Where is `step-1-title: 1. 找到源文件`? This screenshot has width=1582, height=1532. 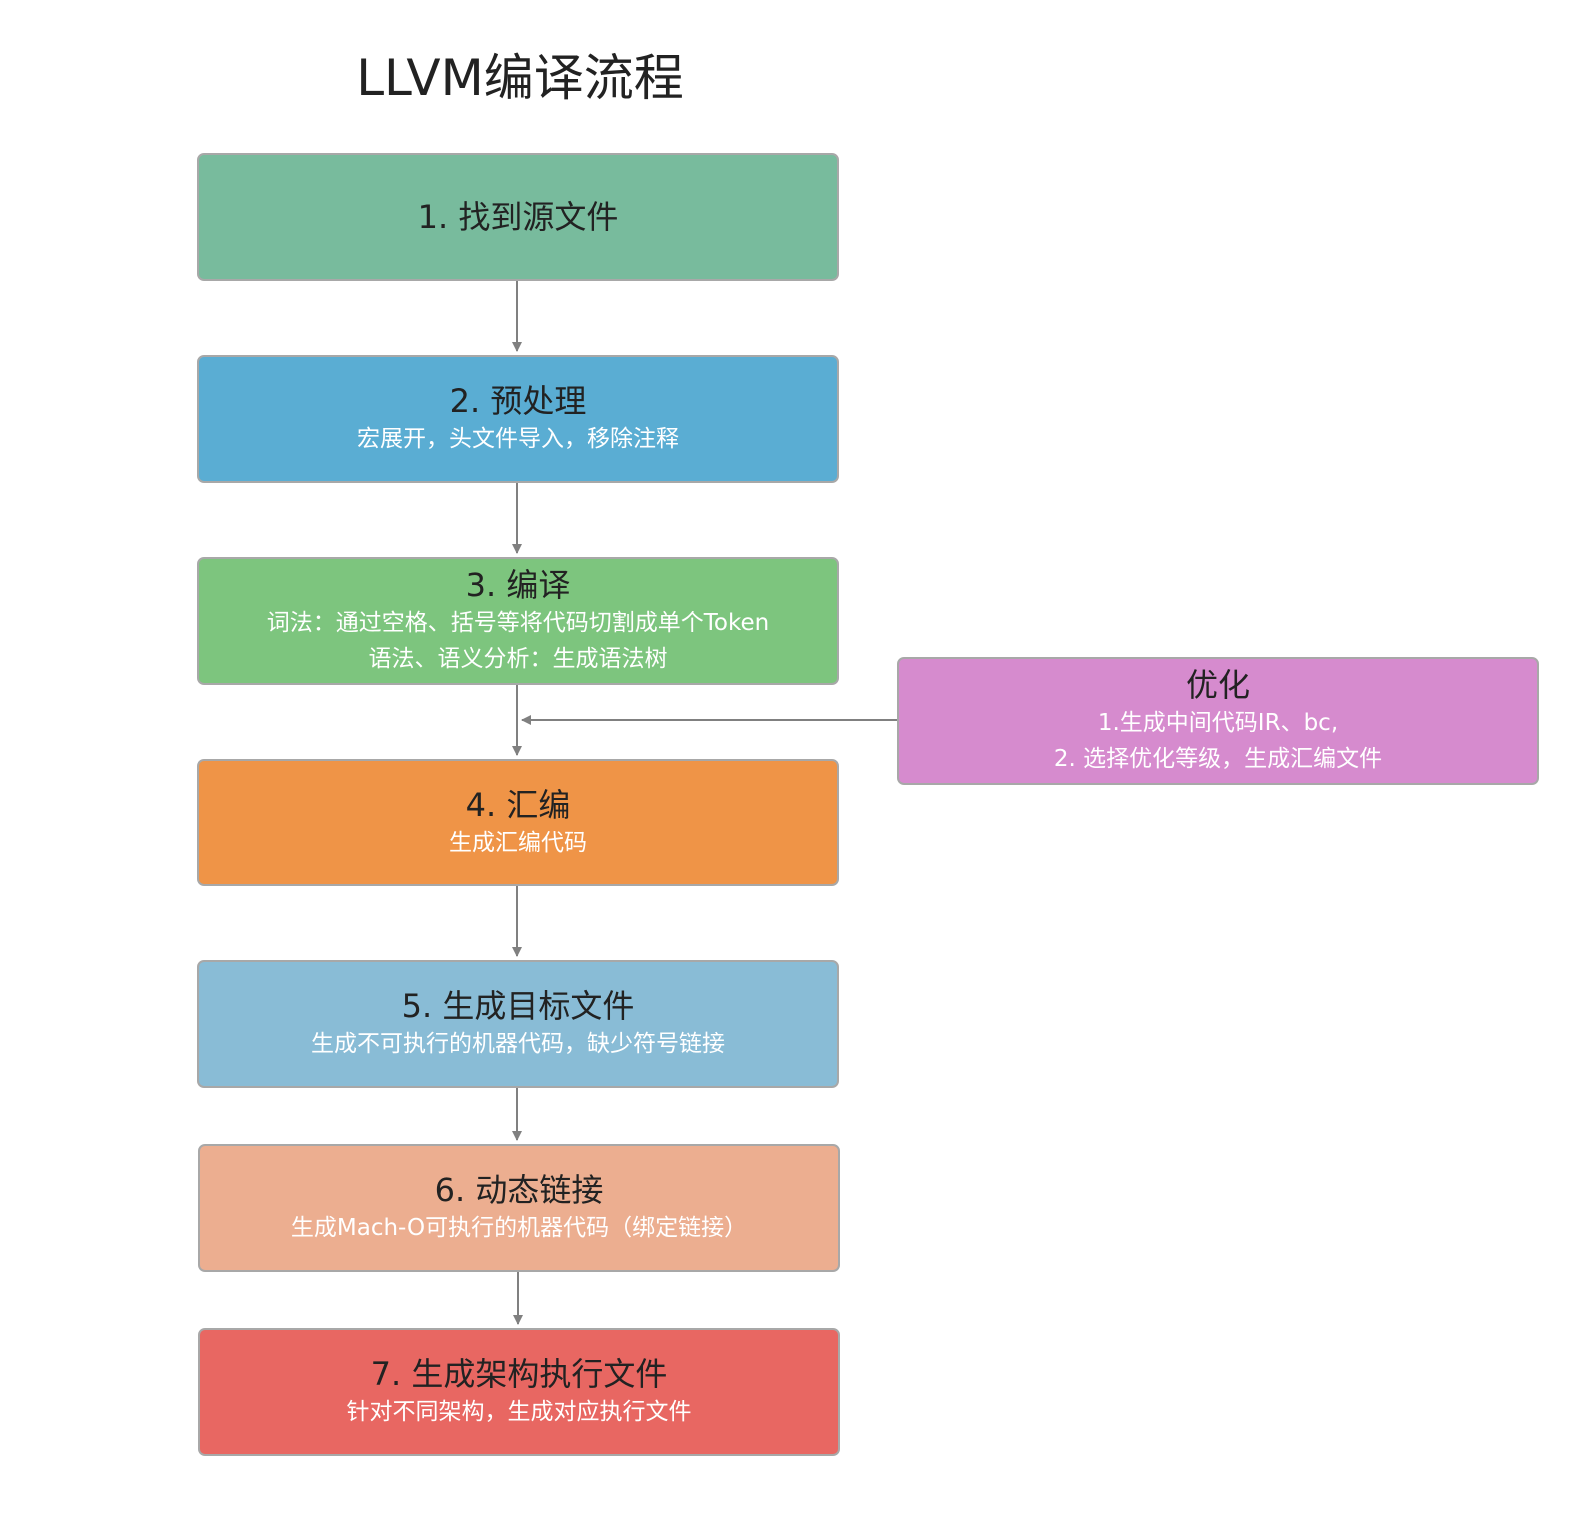
step-1-title: 1. 找到源文件 is located at coordinates (518, 217).